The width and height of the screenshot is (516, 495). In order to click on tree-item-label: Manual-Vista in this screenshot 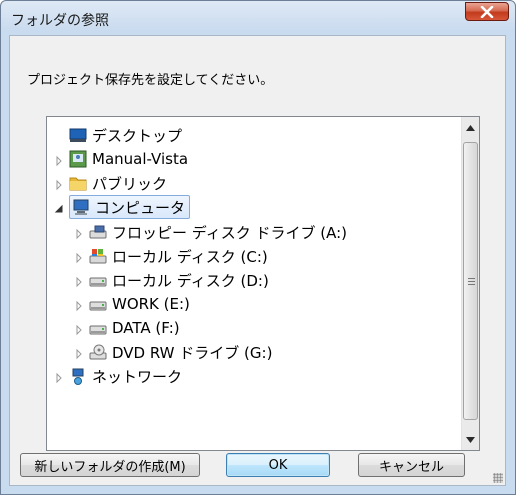, I will do `click(140, 159)`.